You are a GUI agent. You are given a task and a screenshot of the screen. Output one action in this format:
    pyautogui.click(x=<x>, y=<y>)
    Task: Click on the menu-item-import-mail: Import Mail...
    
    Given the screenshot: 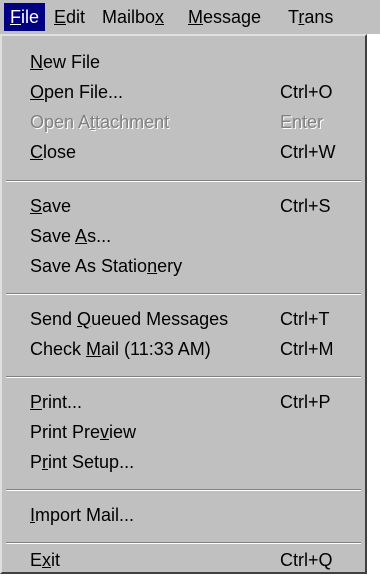 What is the action you would take?
    pyautogui.click(x=183, y=515)
    